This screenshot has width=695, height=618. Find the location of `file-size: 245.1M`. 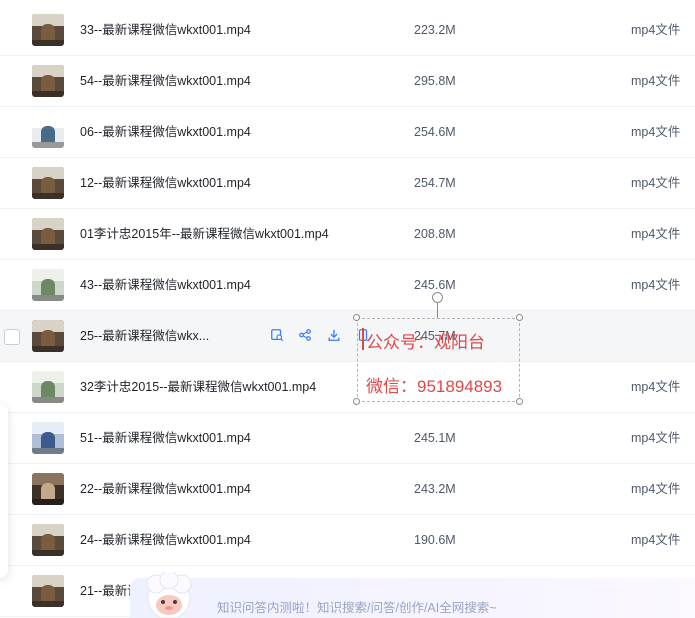

file-size: 245.1M is located at coordinates (435, 438).